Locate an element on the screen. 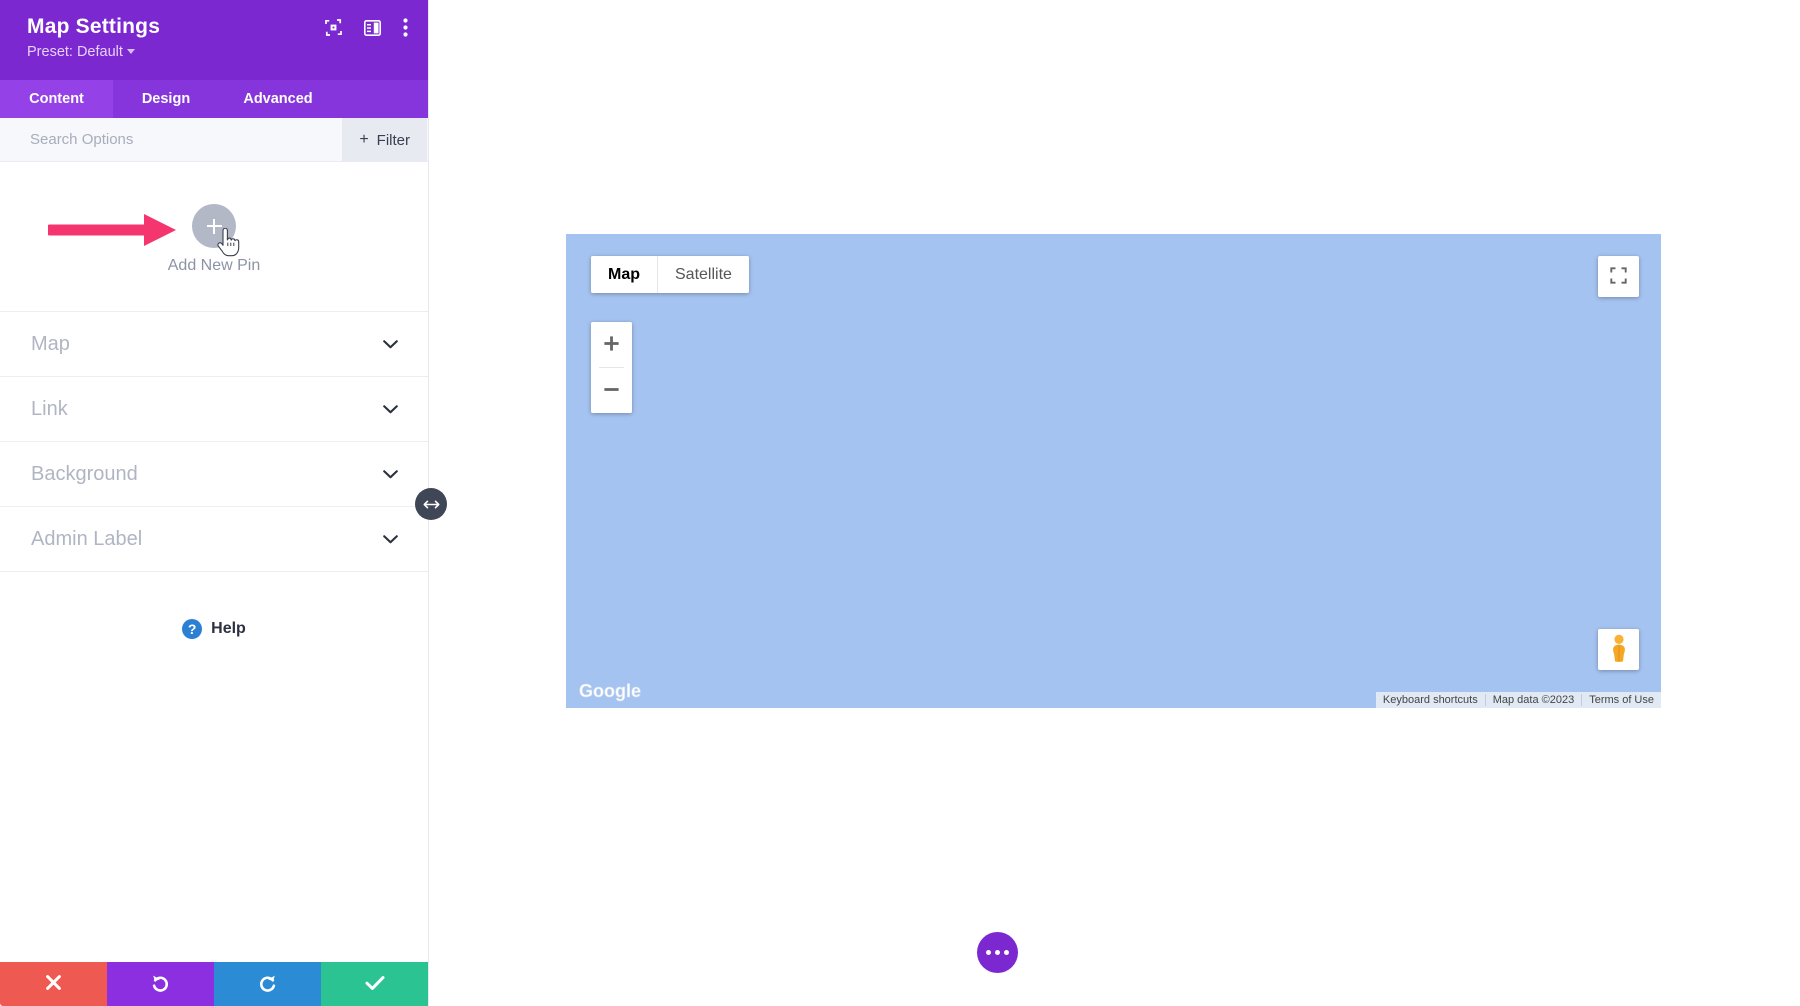 The height and width of the screenshot is (1006, 1800). more-options-fab is located at coordinates (997, 952).